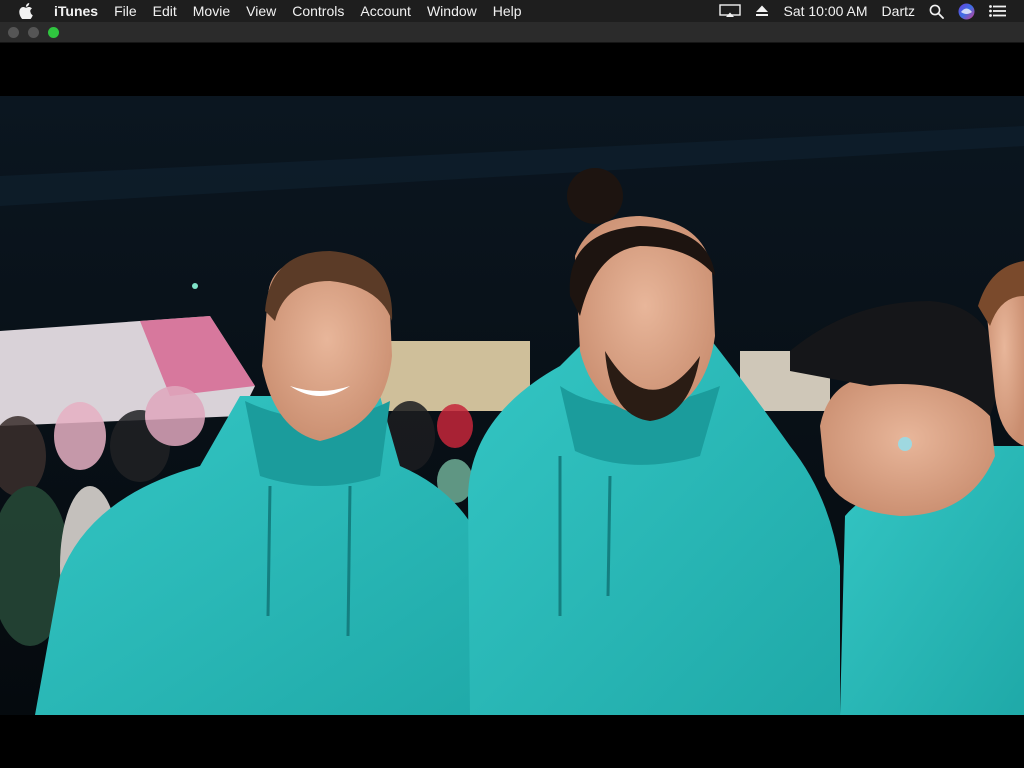  I want to click on minimize-window-button, so click(33, 32).